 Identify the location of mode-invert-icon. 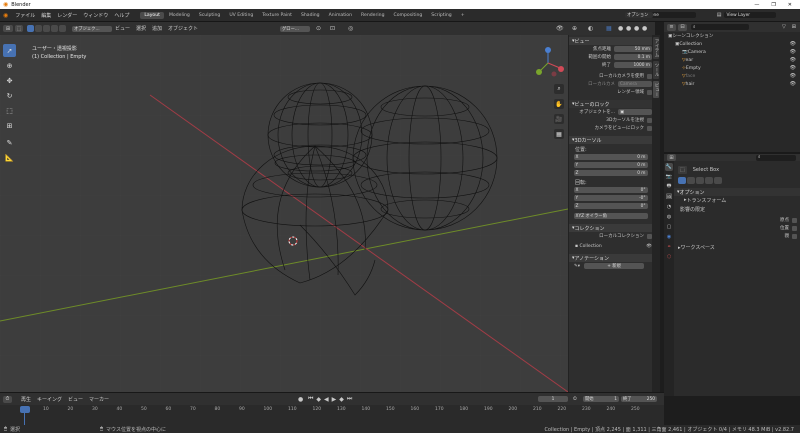
(709, 180).